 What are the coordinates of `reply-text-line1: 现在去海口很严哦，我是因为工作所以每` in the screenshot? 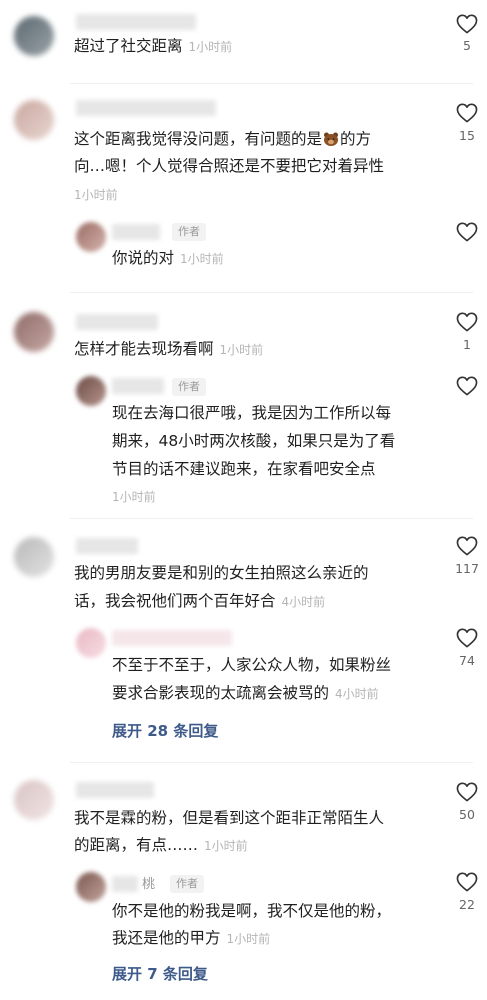 It's located at (252, 413).